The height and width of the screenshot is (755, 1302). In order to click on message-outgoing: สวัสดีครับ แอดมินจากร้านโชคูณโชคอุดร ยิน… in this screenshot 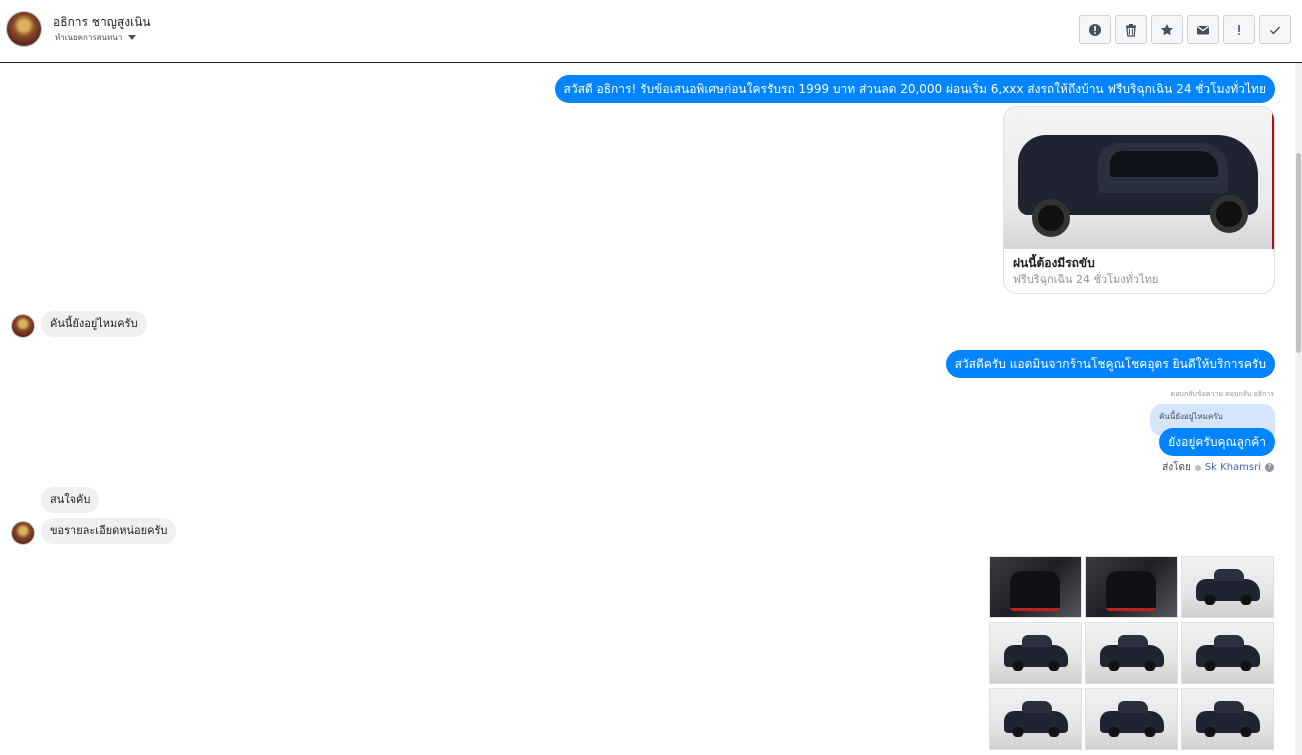, I will do `click(1110, 364)`.